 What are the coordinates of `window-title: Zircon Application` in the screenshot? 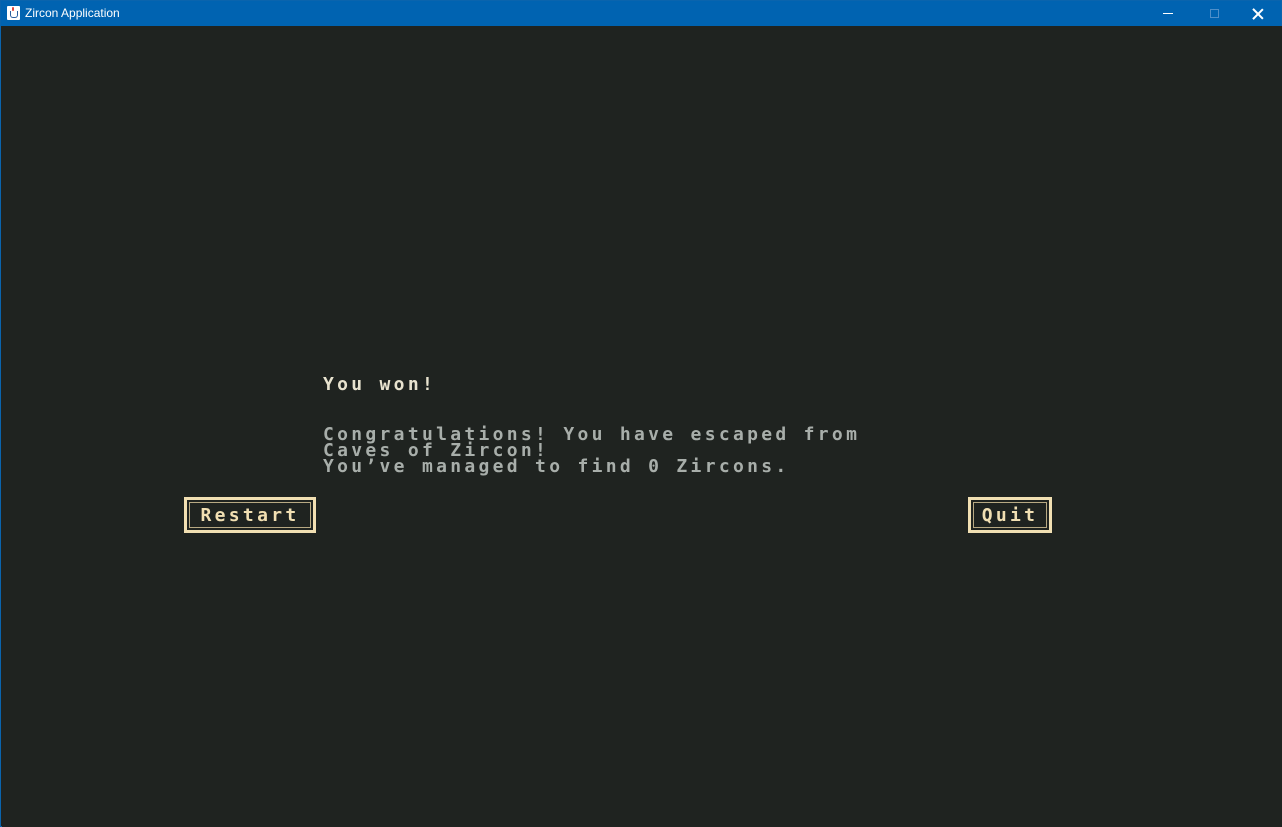 It's located at (72, 13).